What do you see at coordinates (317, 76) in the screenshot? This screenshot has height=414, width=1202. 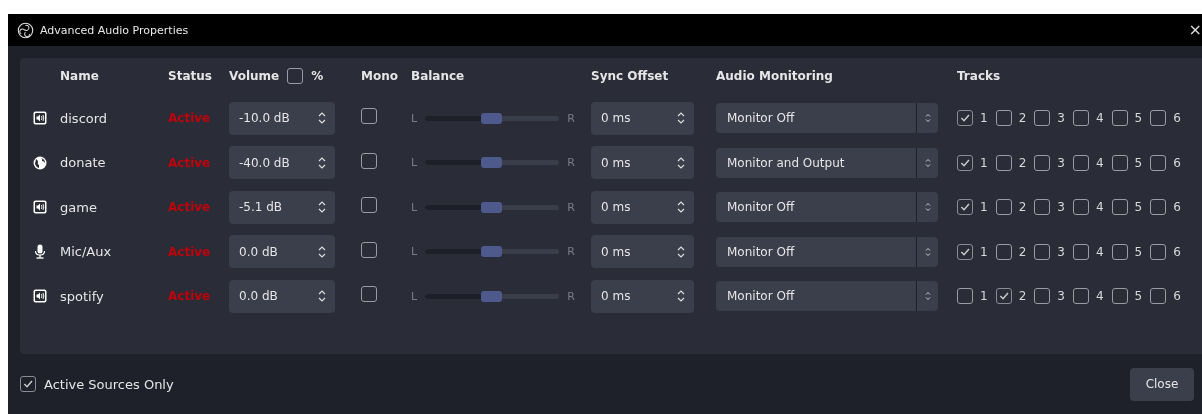 I see `column-header: %` at bounding box center [317, 76].